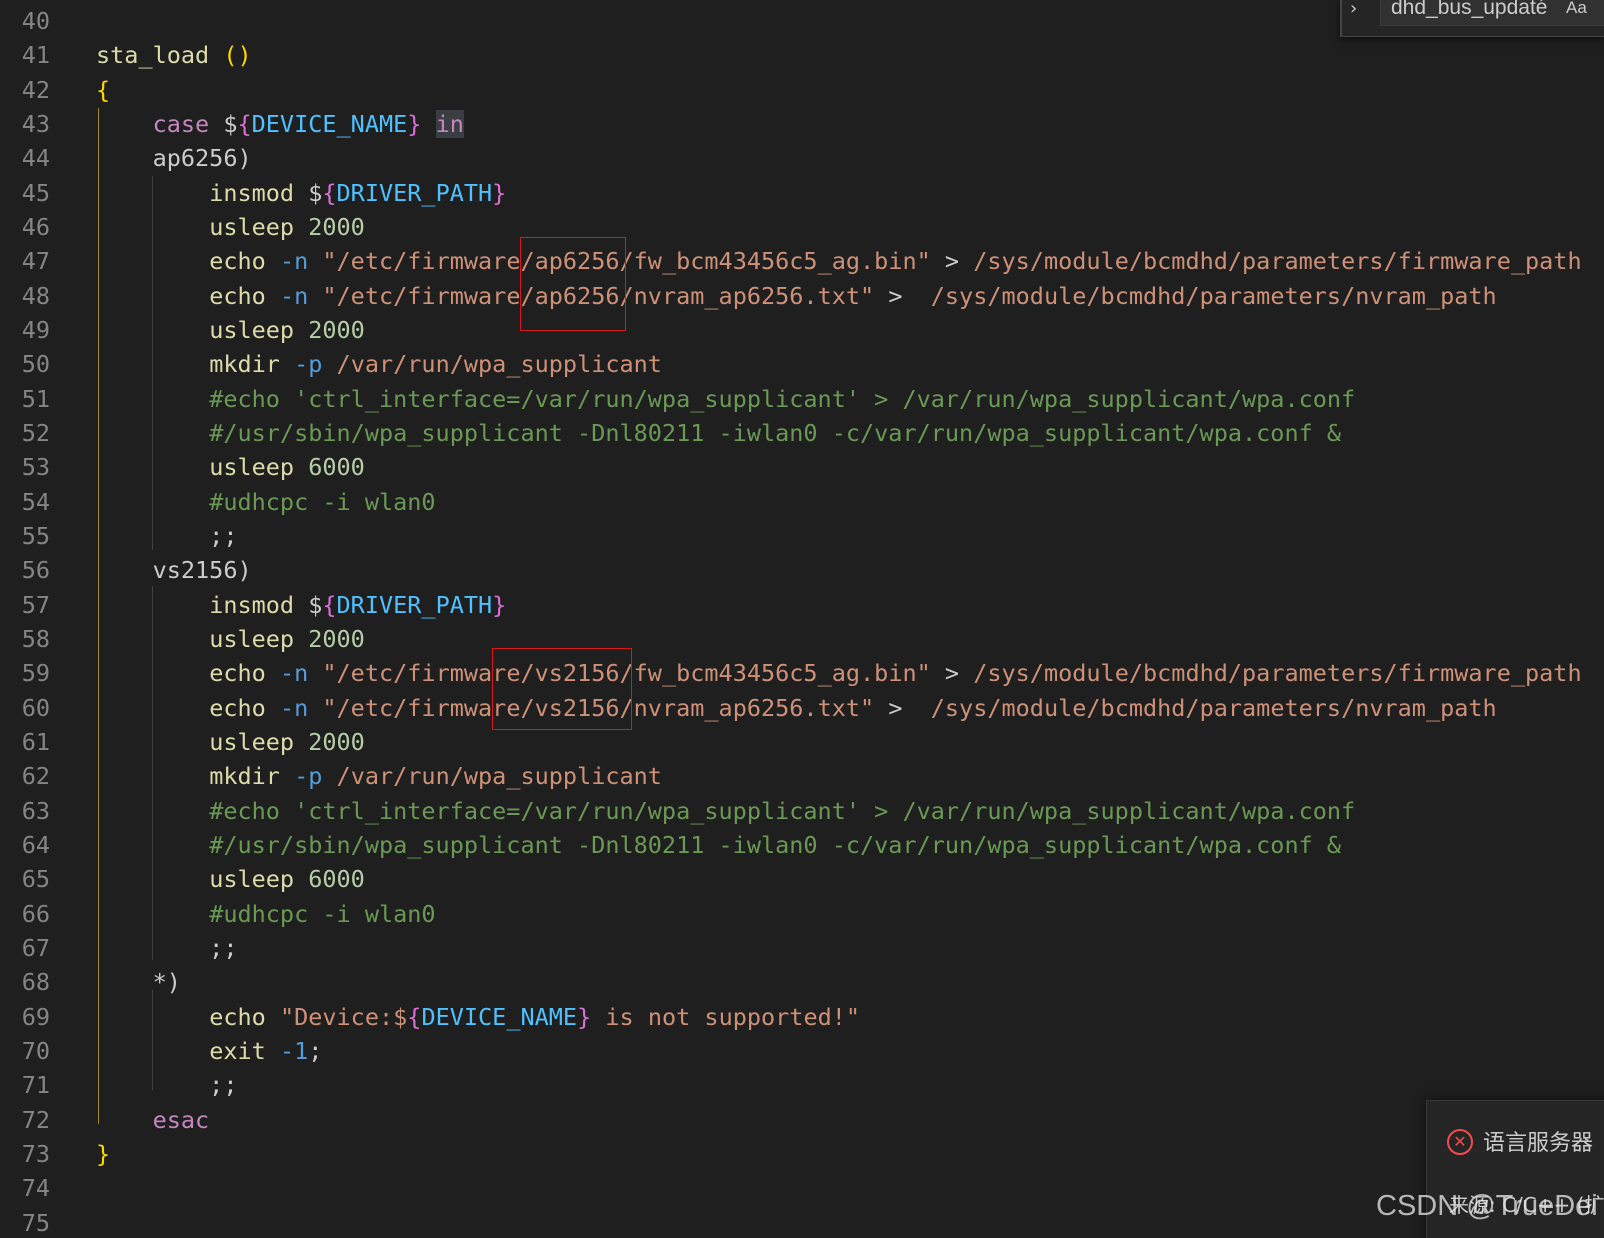 The height and width of the screenshot is (1238, 1604). What do you see at coordinates (573, 284) in the screenshot?
I see `highlight-box-ap6256-path` at bounding box center [573, 284].